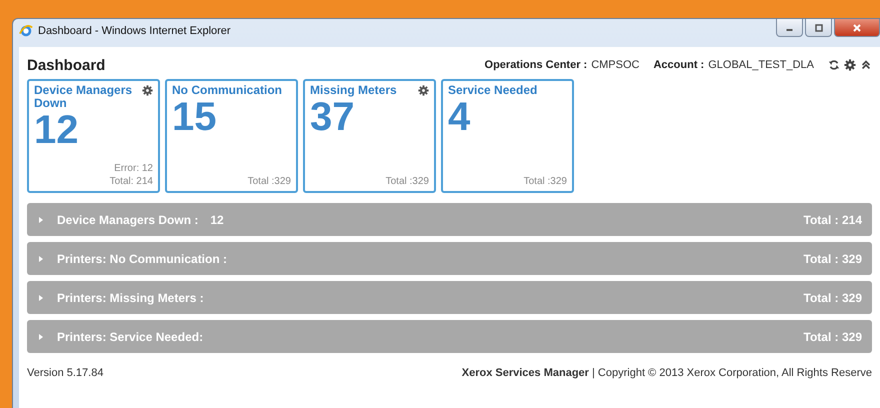  I want to click on section-value: 12, so click(217, 219).